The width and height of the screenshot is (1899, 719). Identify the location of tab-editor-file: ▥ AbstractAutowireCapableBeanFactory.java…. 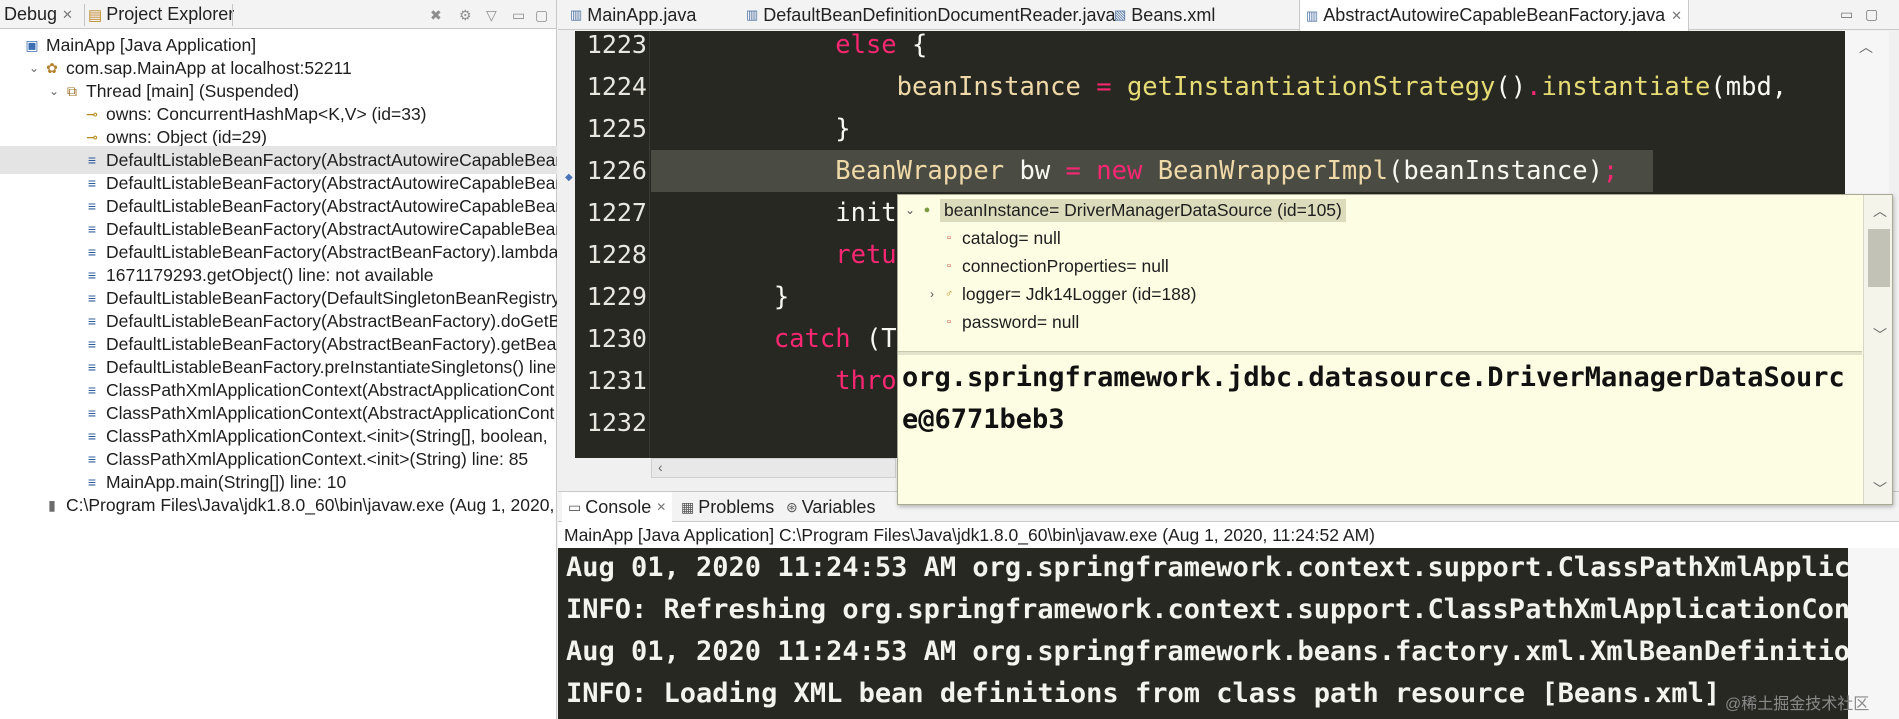
(1494, 15).